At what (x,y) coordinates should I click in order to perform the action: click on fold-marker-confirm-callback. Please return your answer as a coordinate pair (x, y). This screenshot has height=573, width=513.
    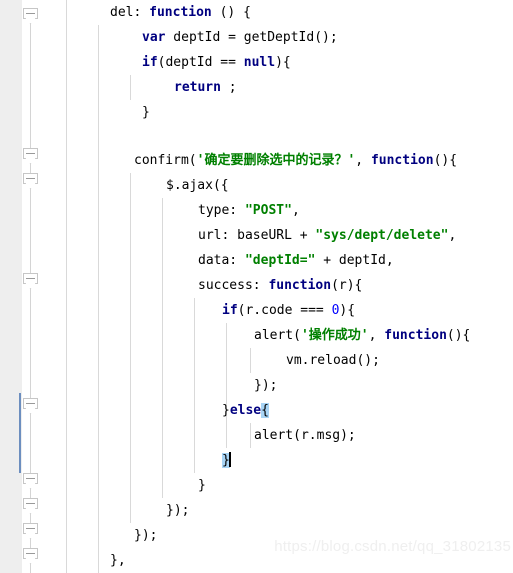
    Looking at the image, I should click on (30, 156).